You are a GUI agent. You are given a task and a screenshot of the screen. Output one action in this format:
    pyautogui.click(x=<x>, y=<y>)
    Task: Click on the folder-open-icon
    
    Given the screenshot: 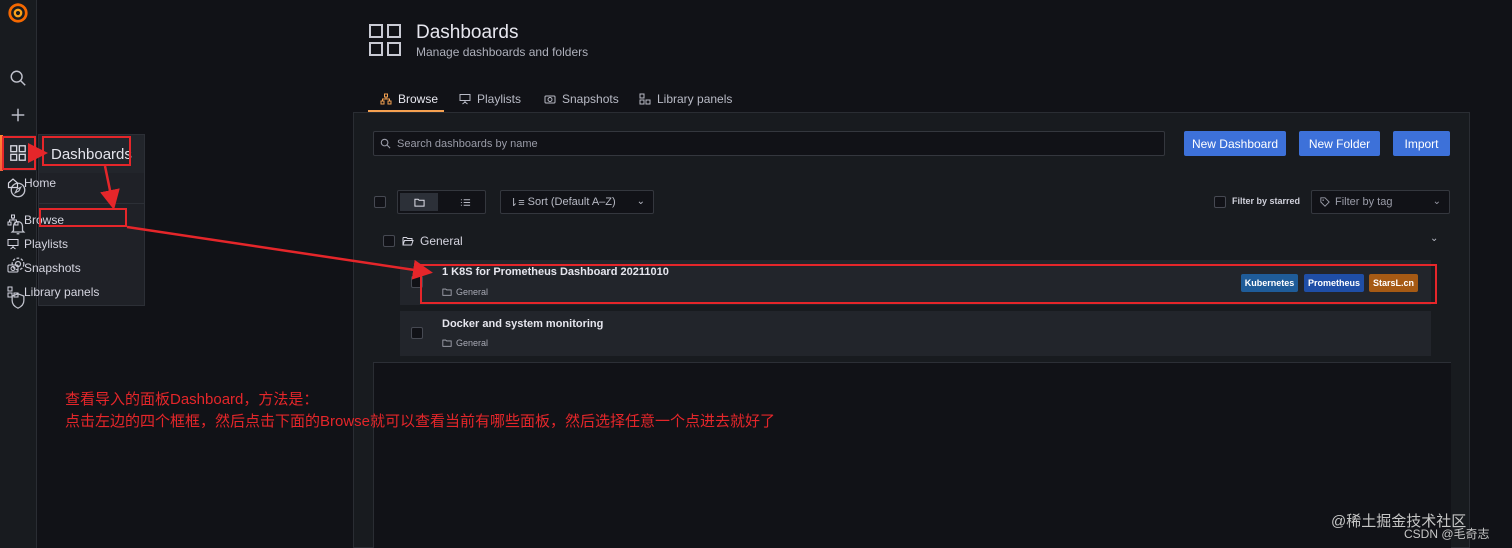 What is the action you would take?
    pyautogui.click(x=408, y=241)
    